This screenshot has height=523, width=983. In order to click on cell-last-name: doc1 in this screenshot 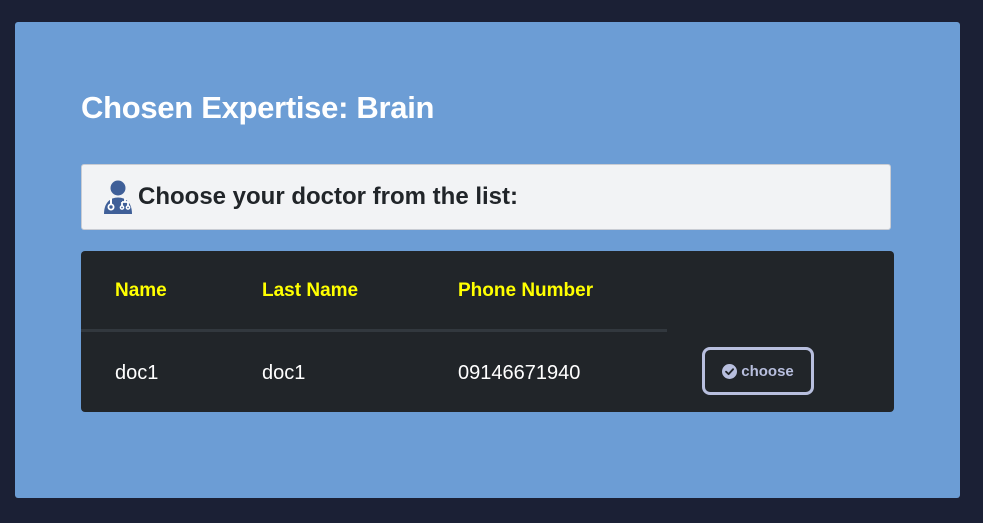, I will do `click(284, 373)`.